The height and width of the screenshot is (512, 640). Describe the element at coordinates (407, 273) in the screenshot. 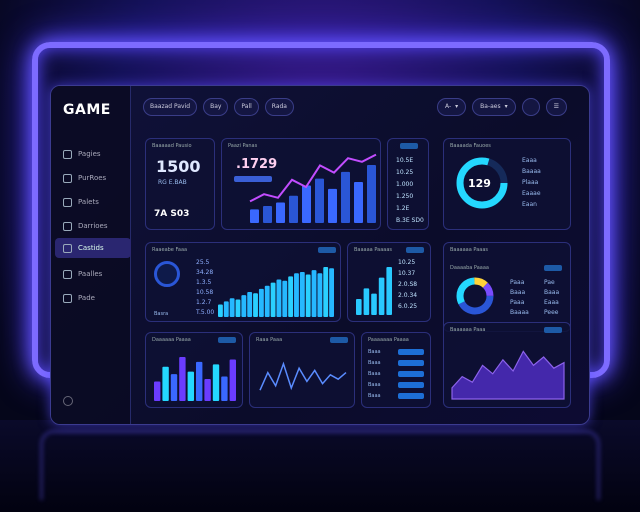

I see `list-value: 10.37` at that location.